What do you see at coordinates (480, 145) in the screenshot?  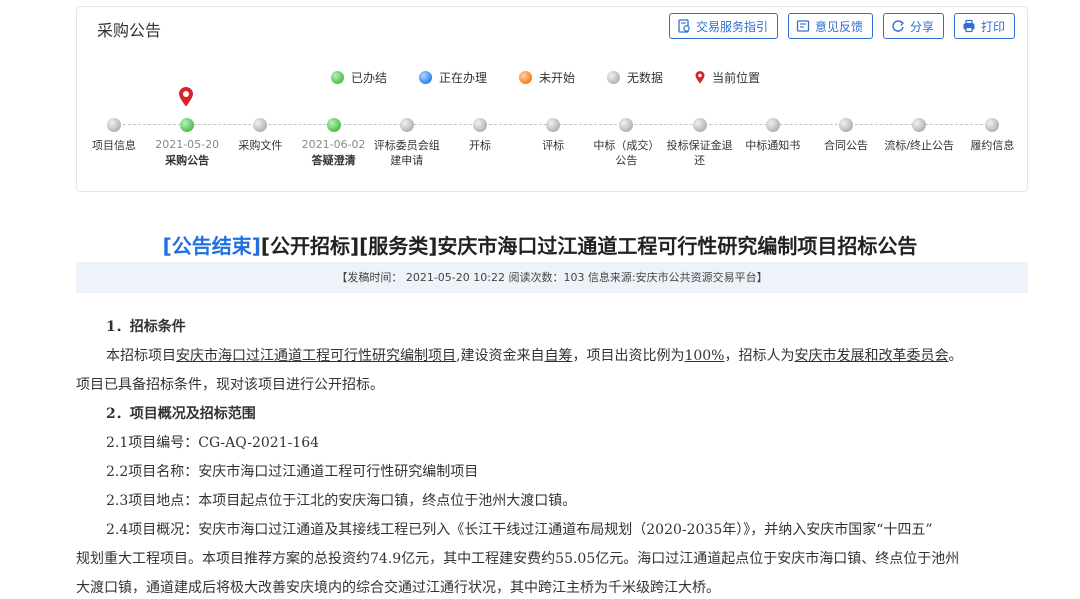 I see `step-label: 开标` at bounding box center [480, 145].